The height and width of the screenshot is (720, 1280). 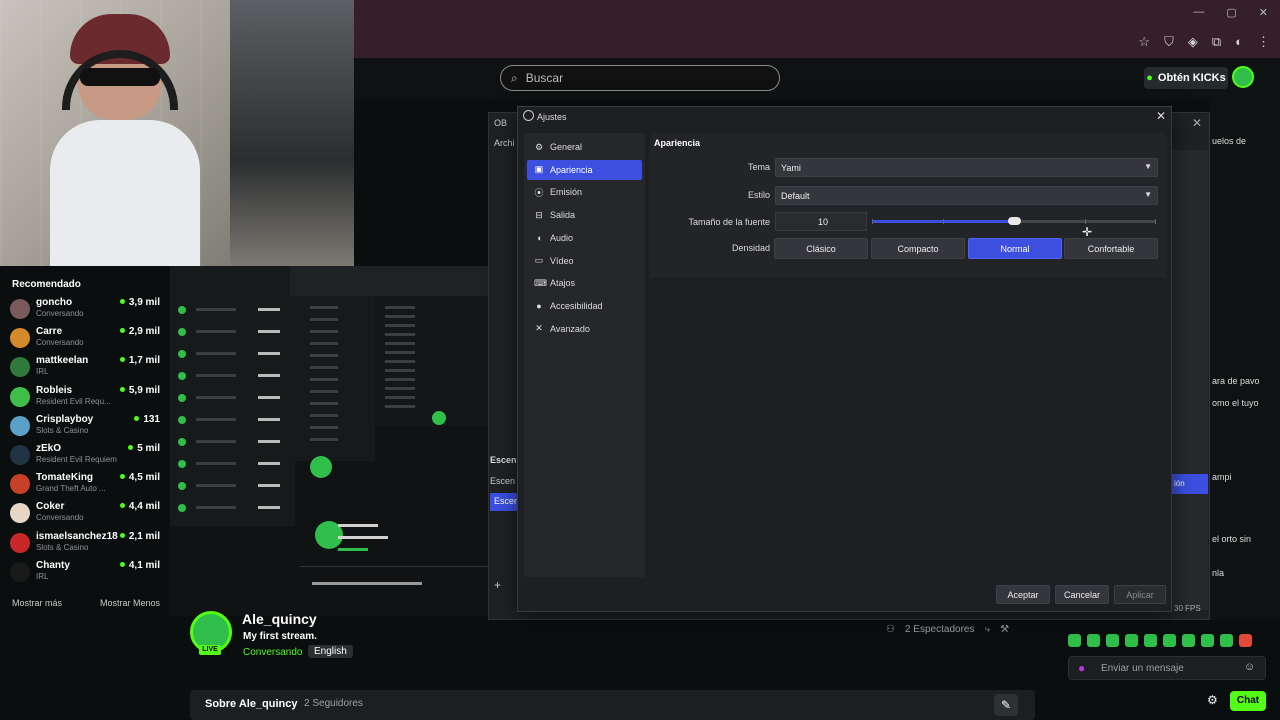 What do you see at coordinates (85, 369) in the screenshot?
I see `recommended-channel: mattkeelan IRL 1,7 mil` at bounding box center [85, 369].